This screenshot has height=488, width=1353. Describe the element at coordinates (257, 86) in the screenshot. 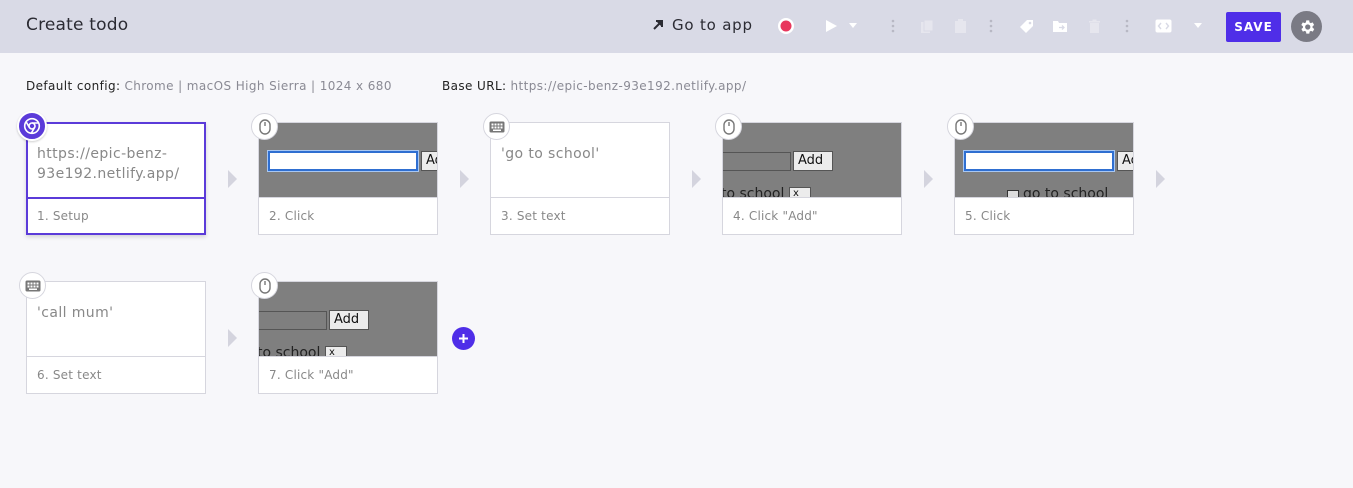

I see `default-config-value: Chrome | macOS High Sierra | 1024 x 680` at that location.